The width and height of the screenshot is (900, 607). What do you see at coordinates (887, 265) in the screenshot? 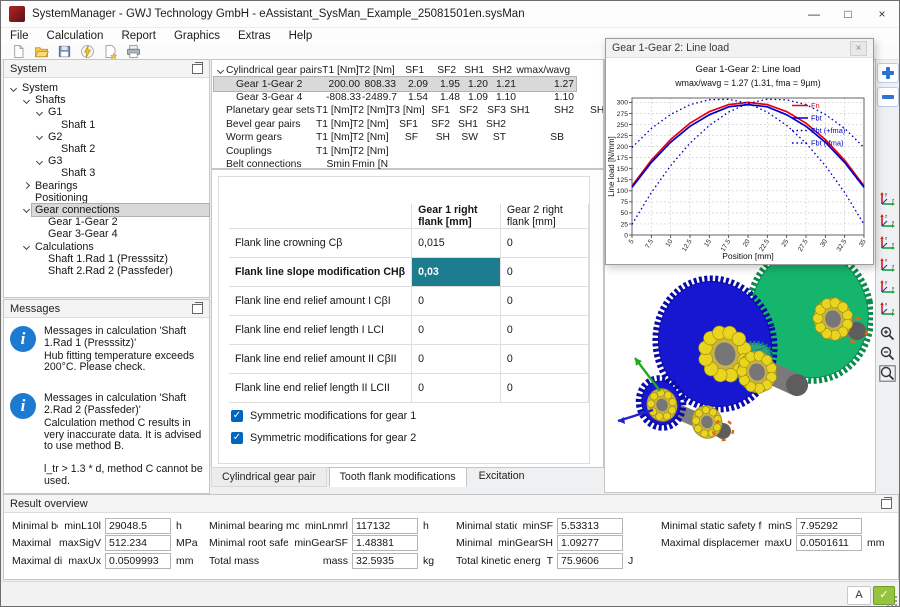
I see `view-xz-icon: xz` at bounding box center [887, 265].